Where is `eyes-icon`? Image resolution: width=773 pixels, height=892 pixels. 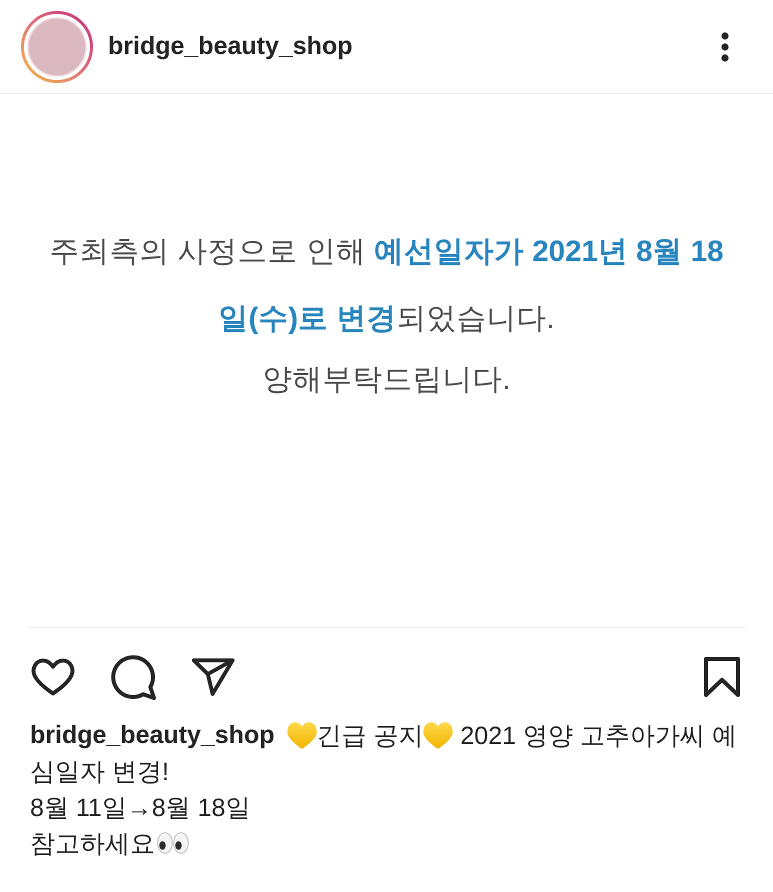
eyes-icon is located at coordinates (173, 843).